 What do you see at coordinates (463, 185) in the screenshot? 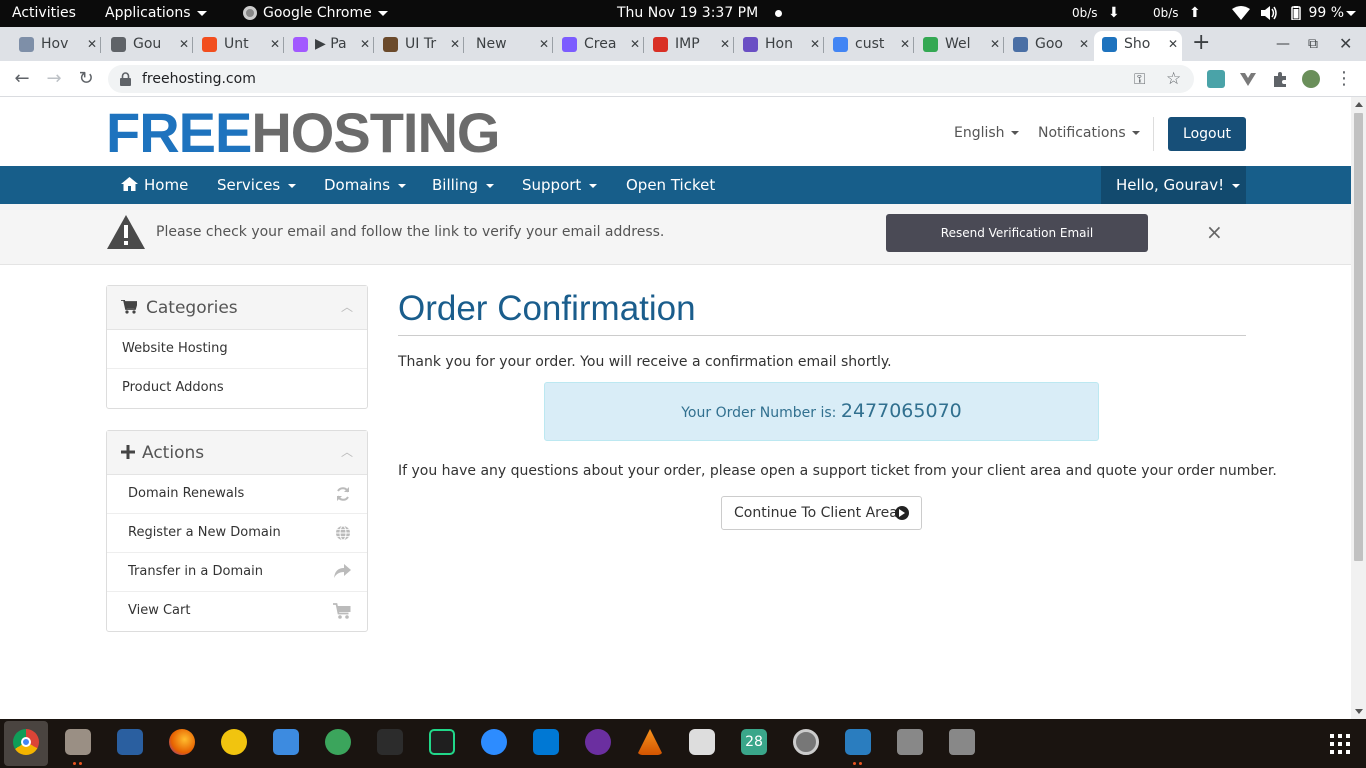
I see `nav-billing: Billing` at bounding box center [463, 185].